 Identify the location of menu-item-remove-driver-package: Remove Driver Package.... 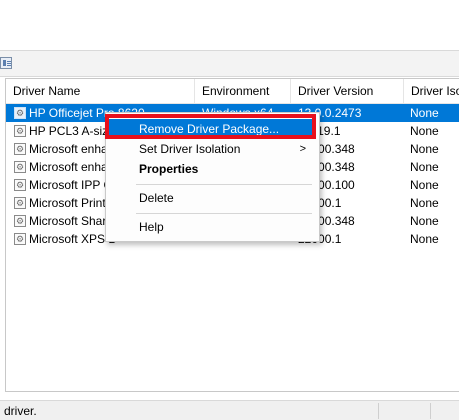
(212, 129).